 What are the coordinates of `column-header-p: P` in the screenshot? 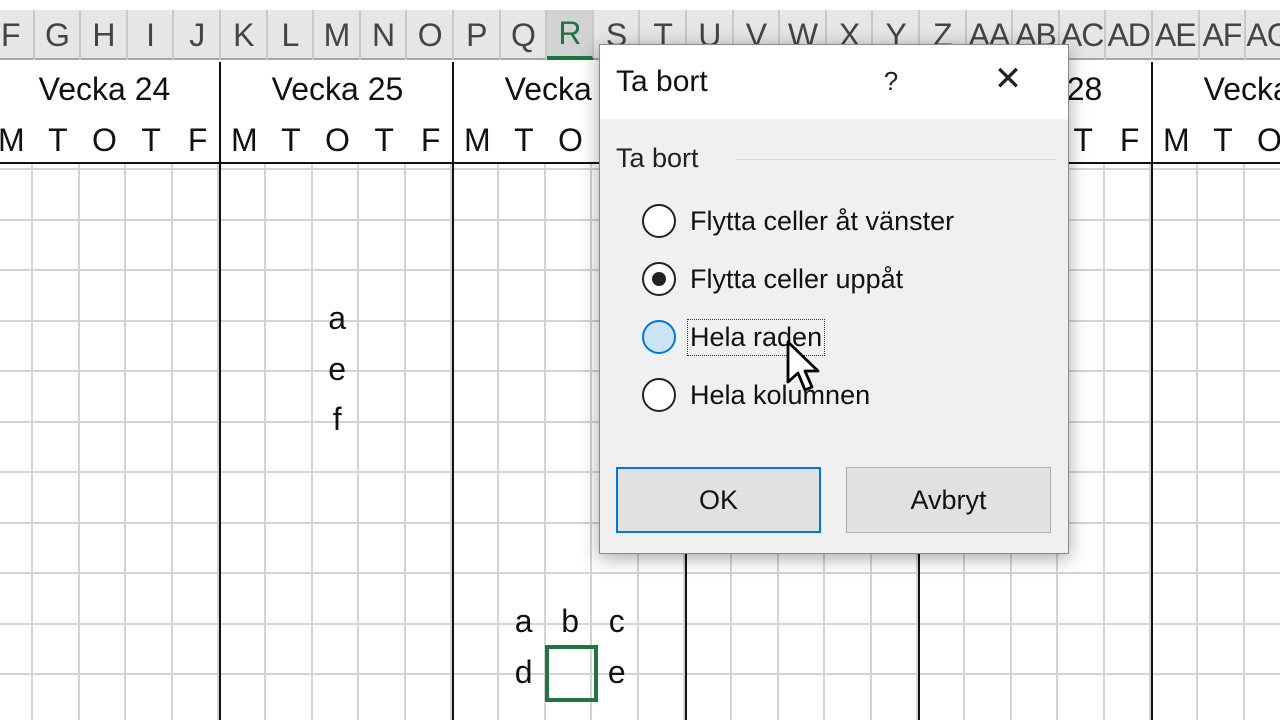 It's located at (477, 35).